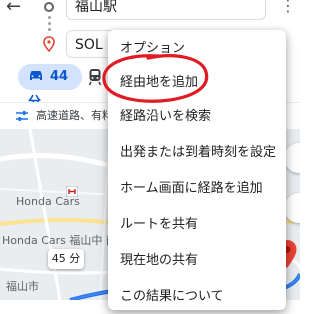  I want to click on menu-item-about-results: この結果について, so click(197, 297).